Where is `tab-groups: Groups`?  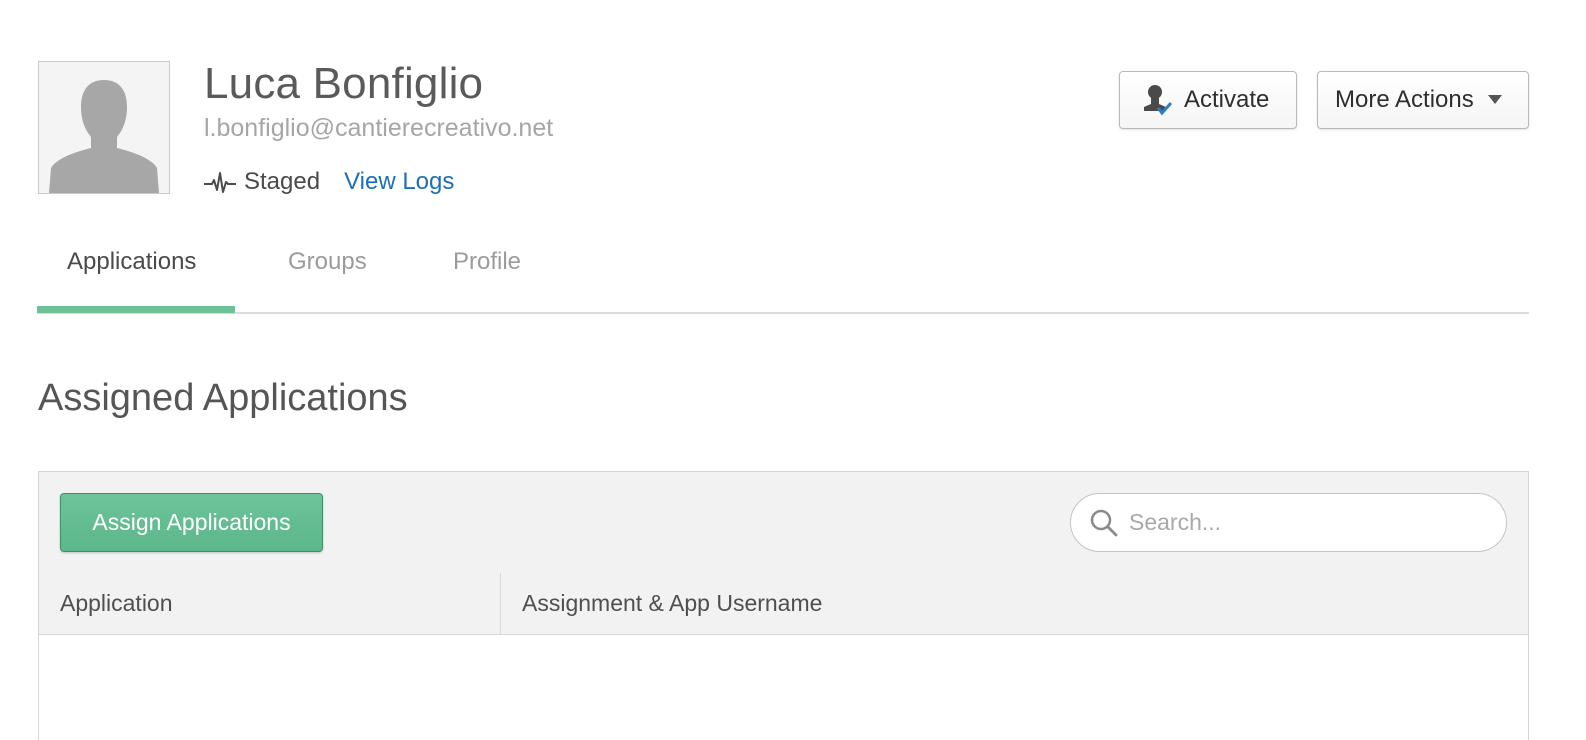 tab-groups: Groups is located at coordinates (327, 262).